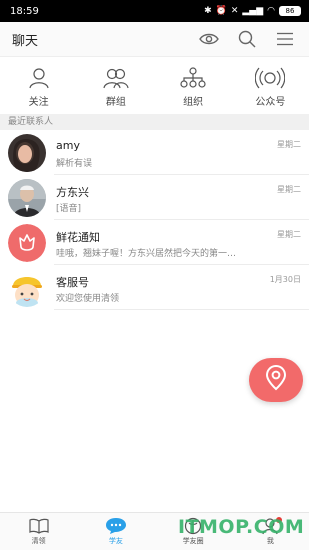  I want to click on recent-contacts-header: 最近联系人, so click(154, 122).